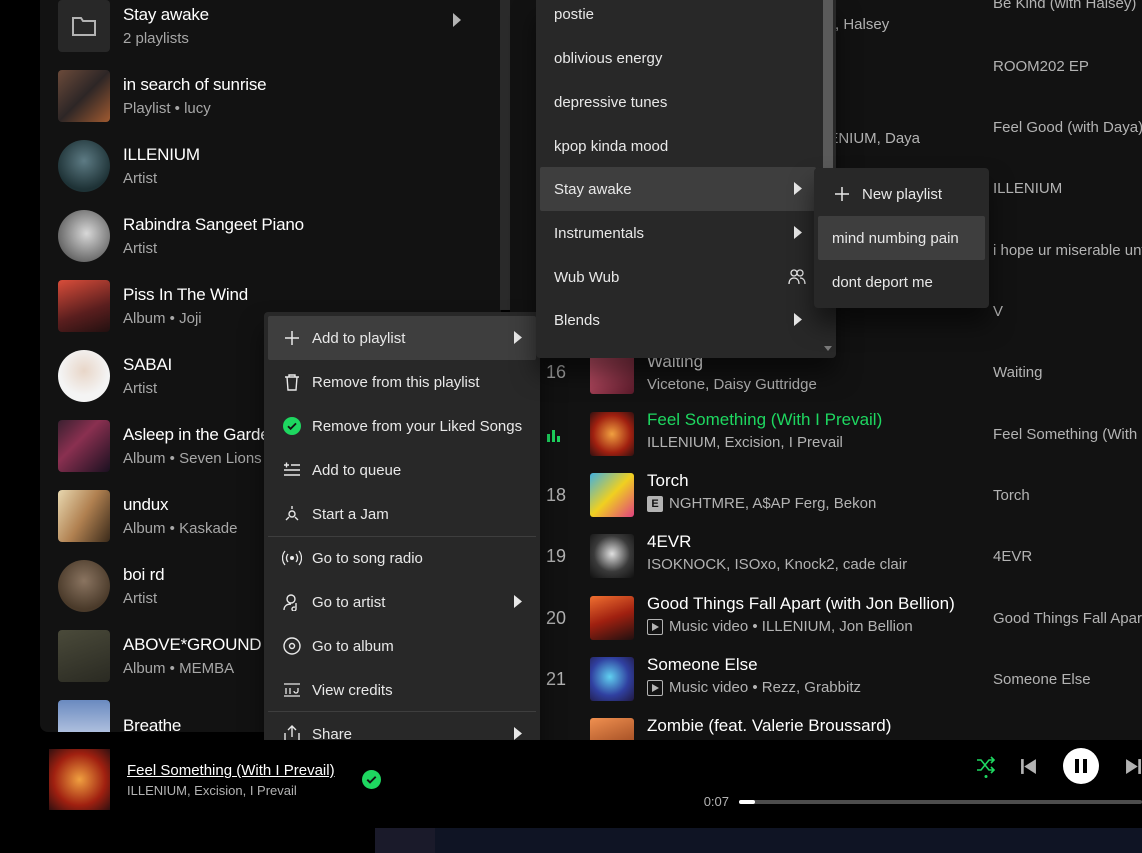 The image size is (1142, 853). I want to click on library-item-subtitle: Album • Joji, so click(162, 318).